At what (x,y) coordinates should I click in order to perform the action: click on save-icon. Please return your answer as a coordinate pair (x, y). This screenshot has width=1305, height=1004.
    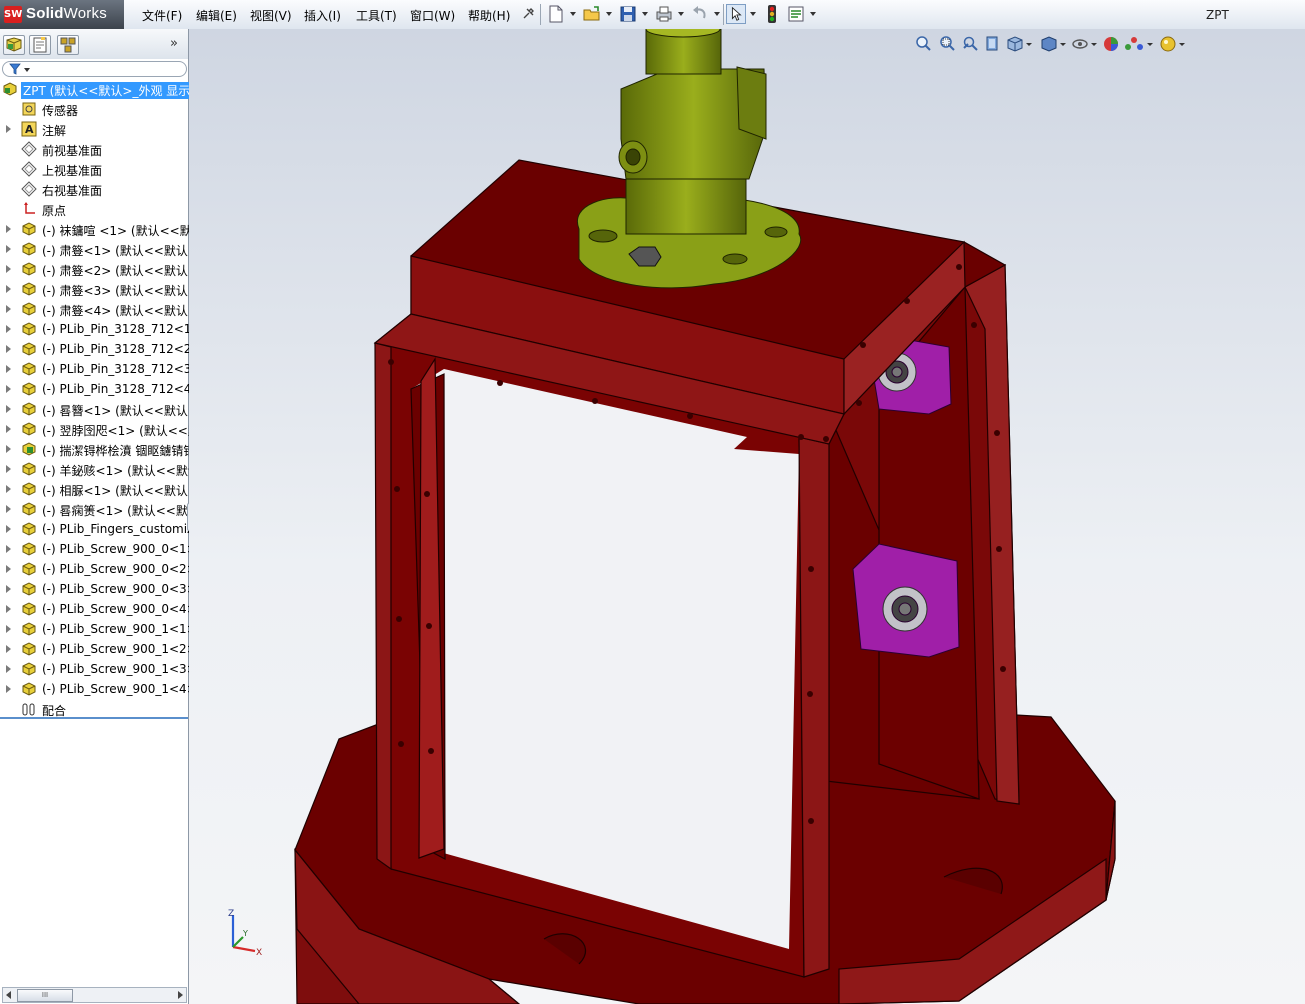
    Looking at the image, I should click on (628, 14).